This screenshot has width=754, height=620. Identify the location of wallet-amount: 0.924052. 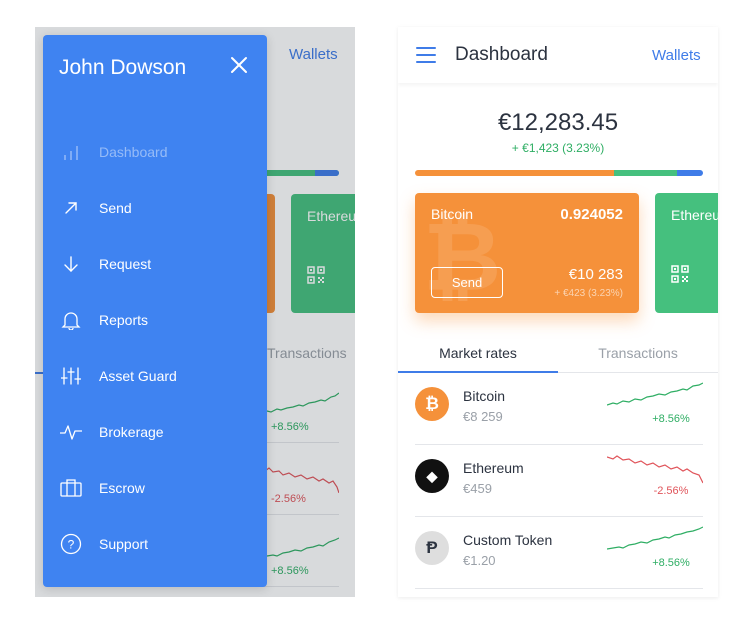
(591, 214).